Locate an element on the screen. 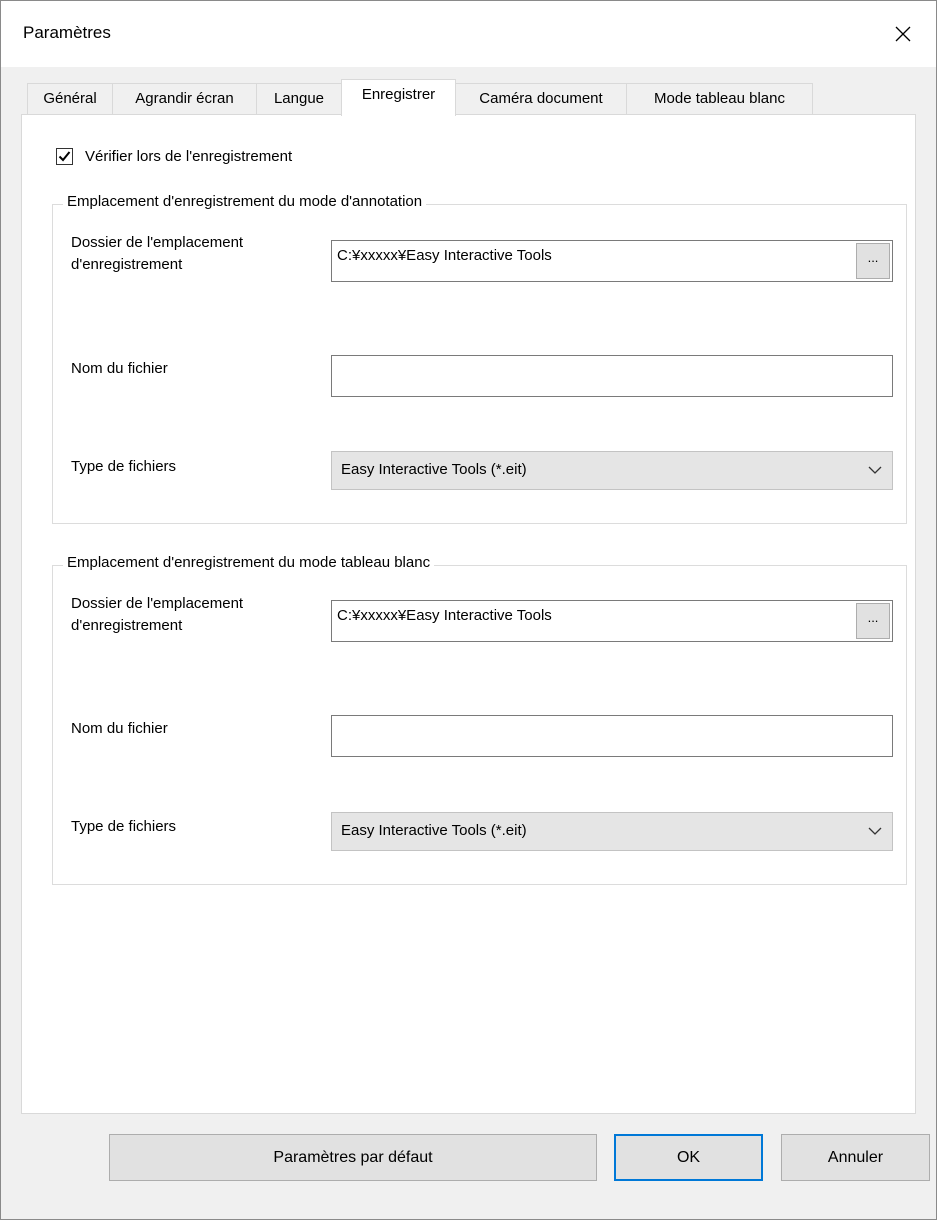 The height and width of the screenshot is (1220, 937). tab-whiteboard-mode: Mode tableau blanc is located at coordinates (719, 99).